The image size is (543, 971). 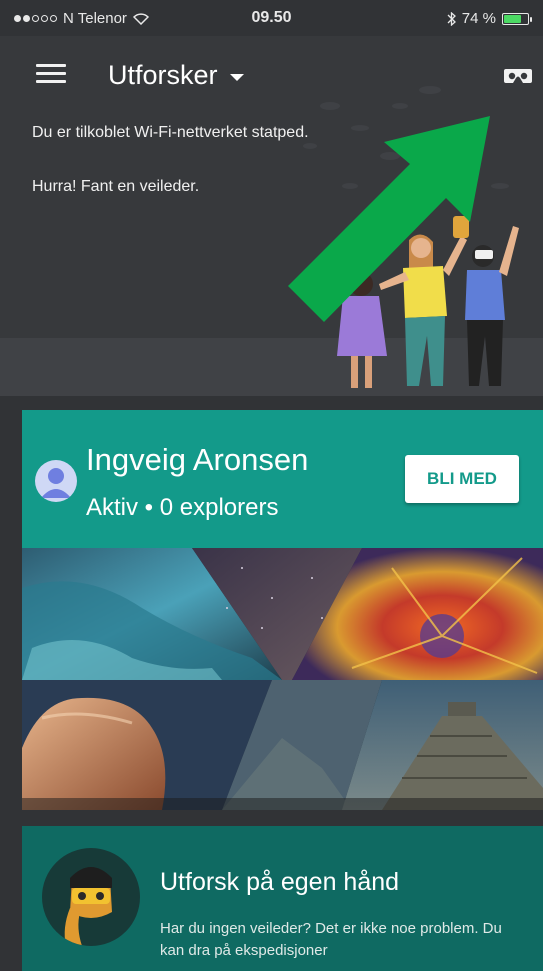 What do you see at coordinates (91, 897) in the screenshot?
I see `explorer-avatar-icon` at bounding box center [91, 897].